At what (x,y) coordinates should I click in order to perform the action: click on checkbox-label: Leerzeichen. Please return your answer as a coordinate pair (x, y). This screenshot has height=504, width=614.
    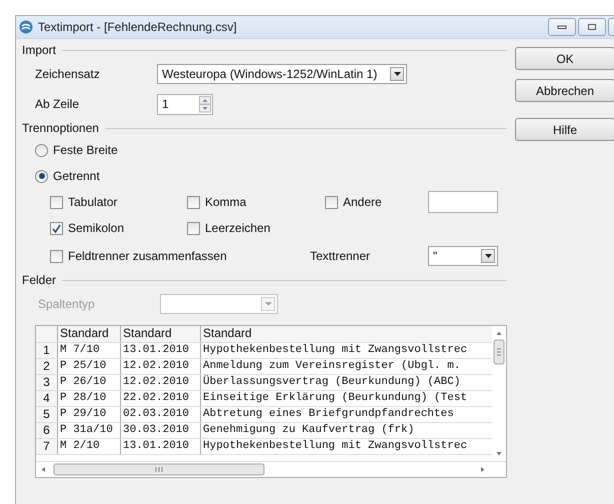
    Looking at the image, I should click on (237, 228).